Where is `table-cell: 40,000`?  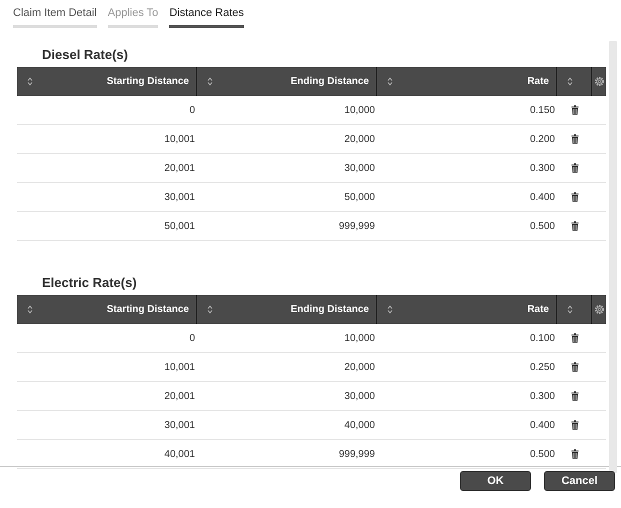
table-cell: 40,000 is located at coordinates (359, 425).